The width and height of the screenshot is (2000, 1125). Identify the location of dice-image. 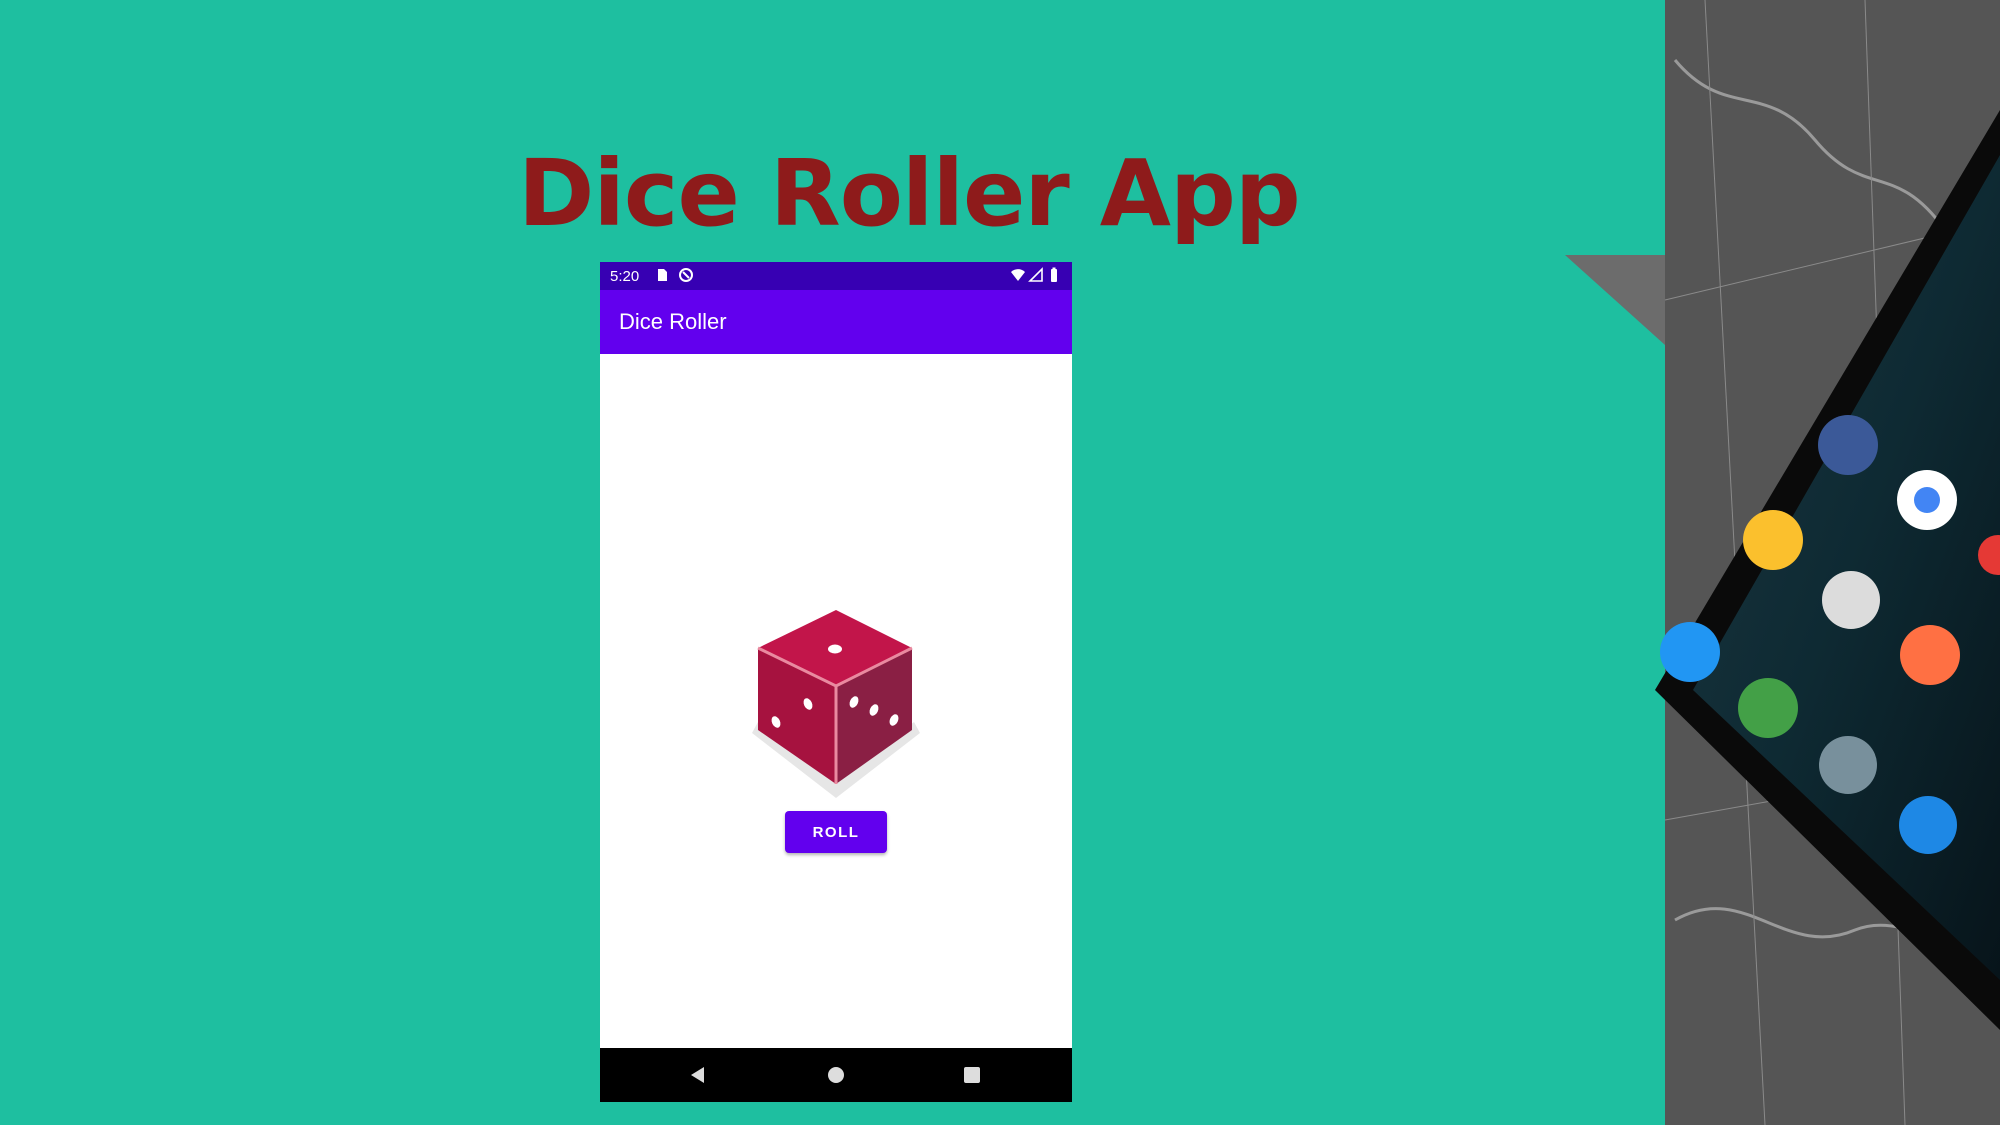
(836, 702).